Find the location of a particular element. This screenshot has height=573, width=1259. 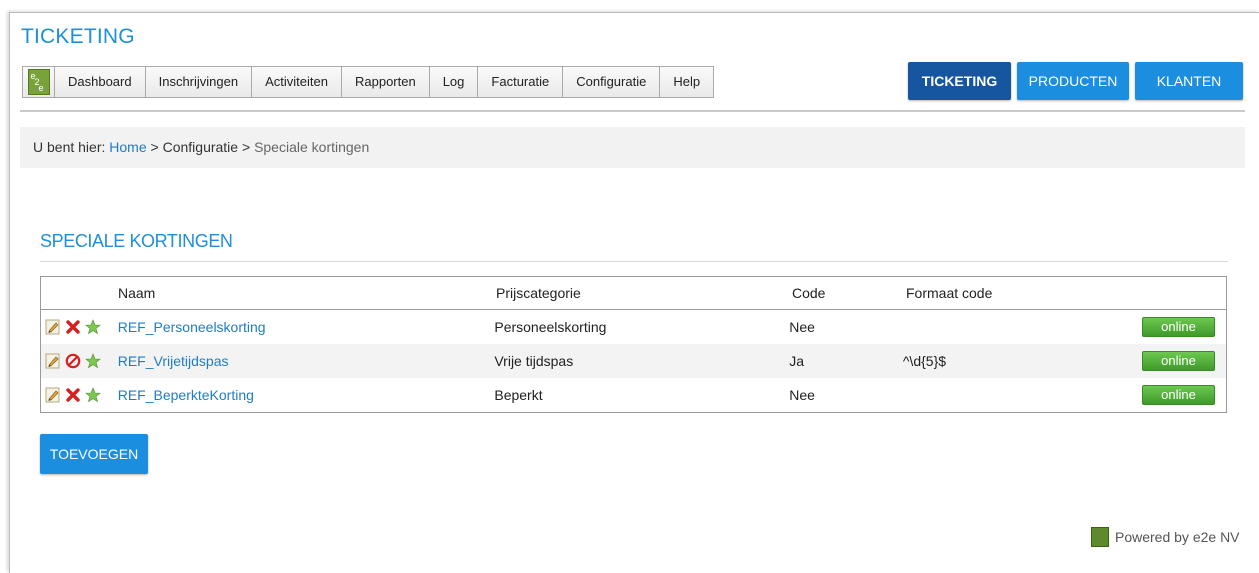

app-title: TICKETING is located at coordinates (78, 36).